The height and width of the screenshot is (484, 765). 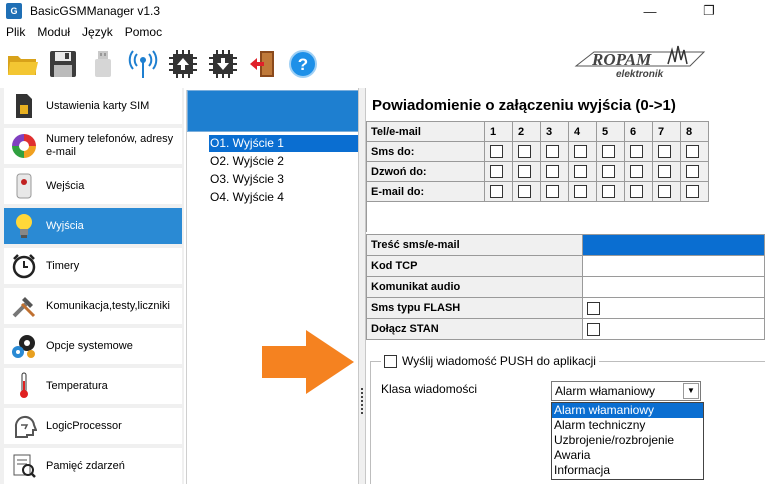 I want to click on list-item-output-3: O3. Wyjście 3, so click(x=284, y=179).